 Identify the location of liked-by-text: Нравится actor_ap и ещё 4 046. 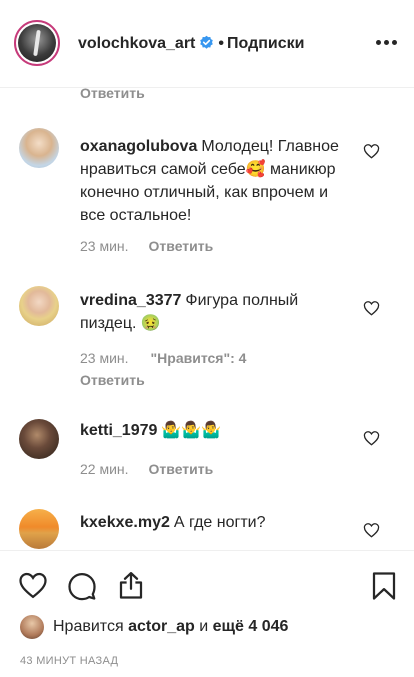
(170, 627).